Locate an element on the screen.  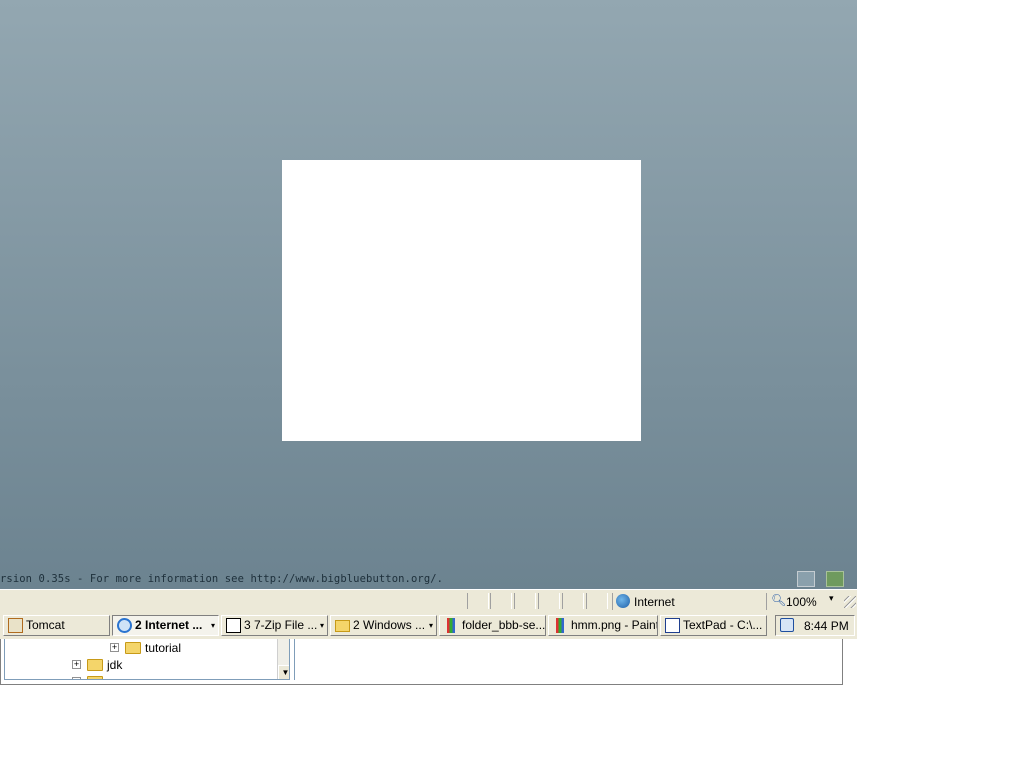
globe-icon is located at coordinates (623, 601).